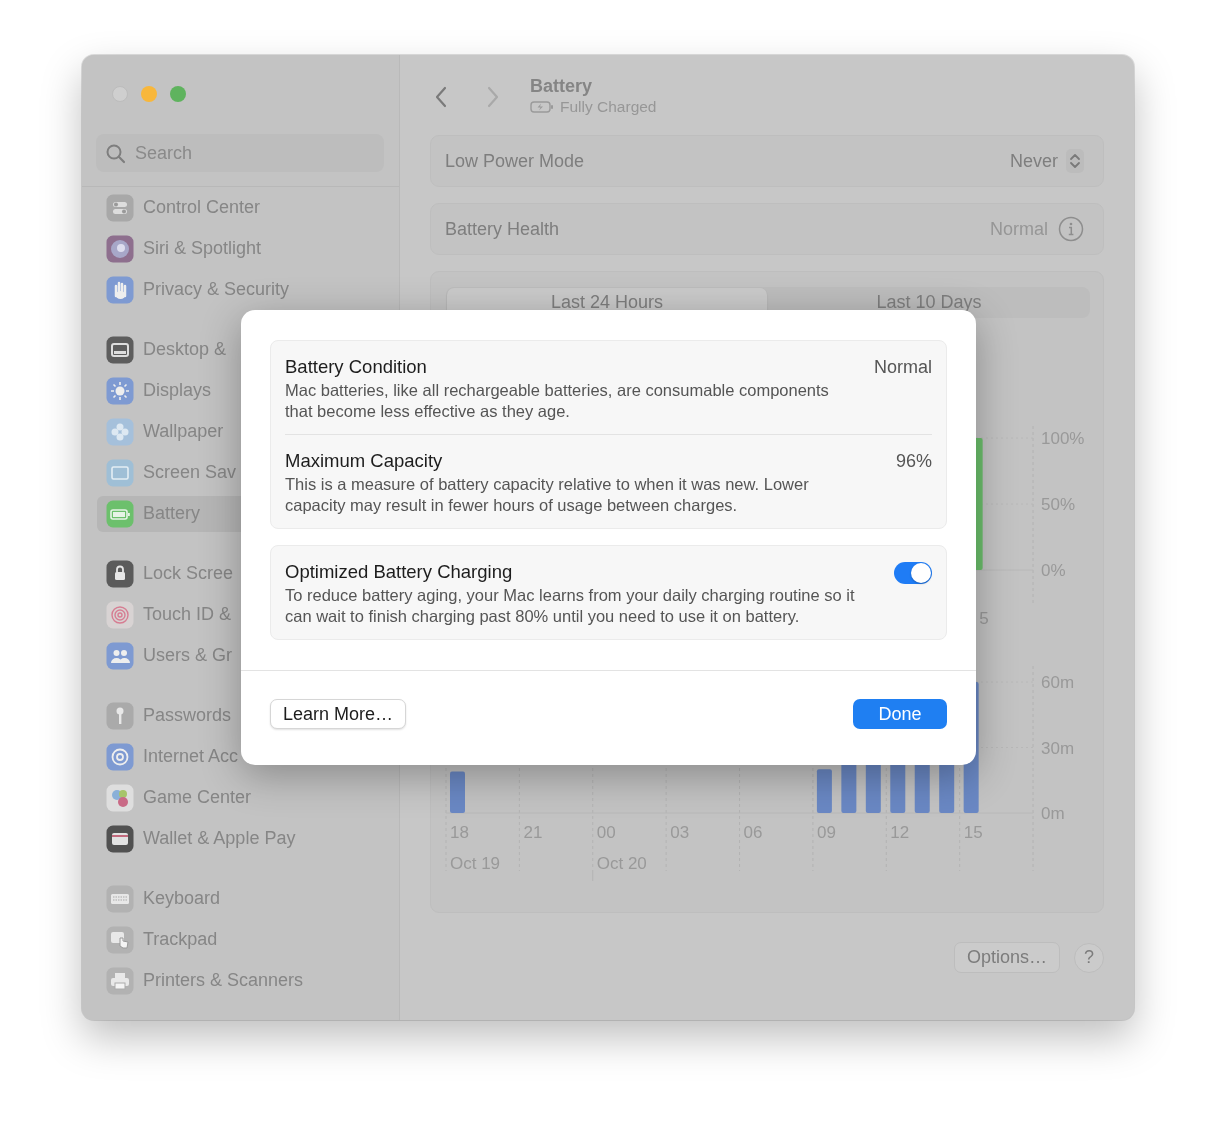 This screenshot has width=1216, height=1129. What do you see at coordinates (515, 161) in the screenshot?
I see `setting-label: Low Power Mode` at bounding box center [515, 161].